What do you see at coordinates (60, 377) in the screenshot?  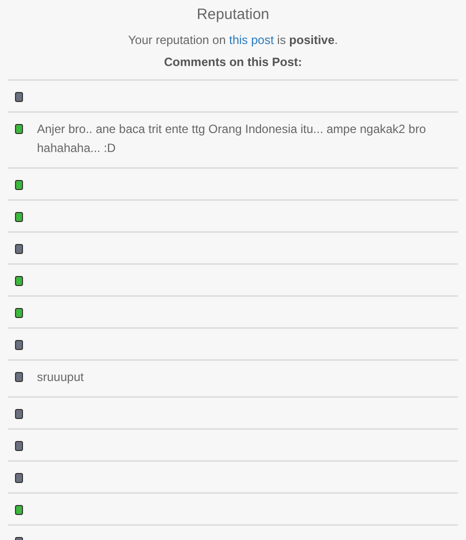 I see `comment-text: sruuuput` at bounding box center [60, 377].